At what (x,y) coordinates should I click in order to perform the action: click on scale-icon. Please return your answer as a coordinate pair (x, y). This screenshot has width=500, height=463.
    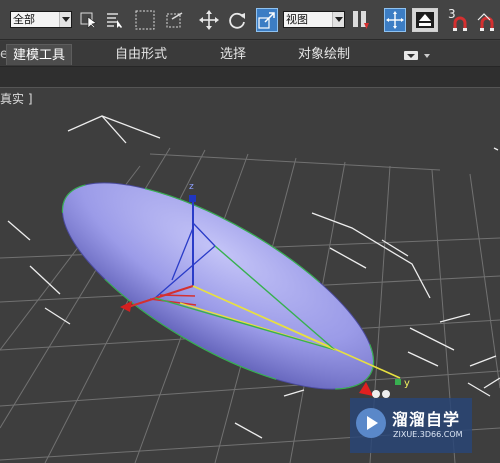
    Looking at the image, I should click on (266, 20).